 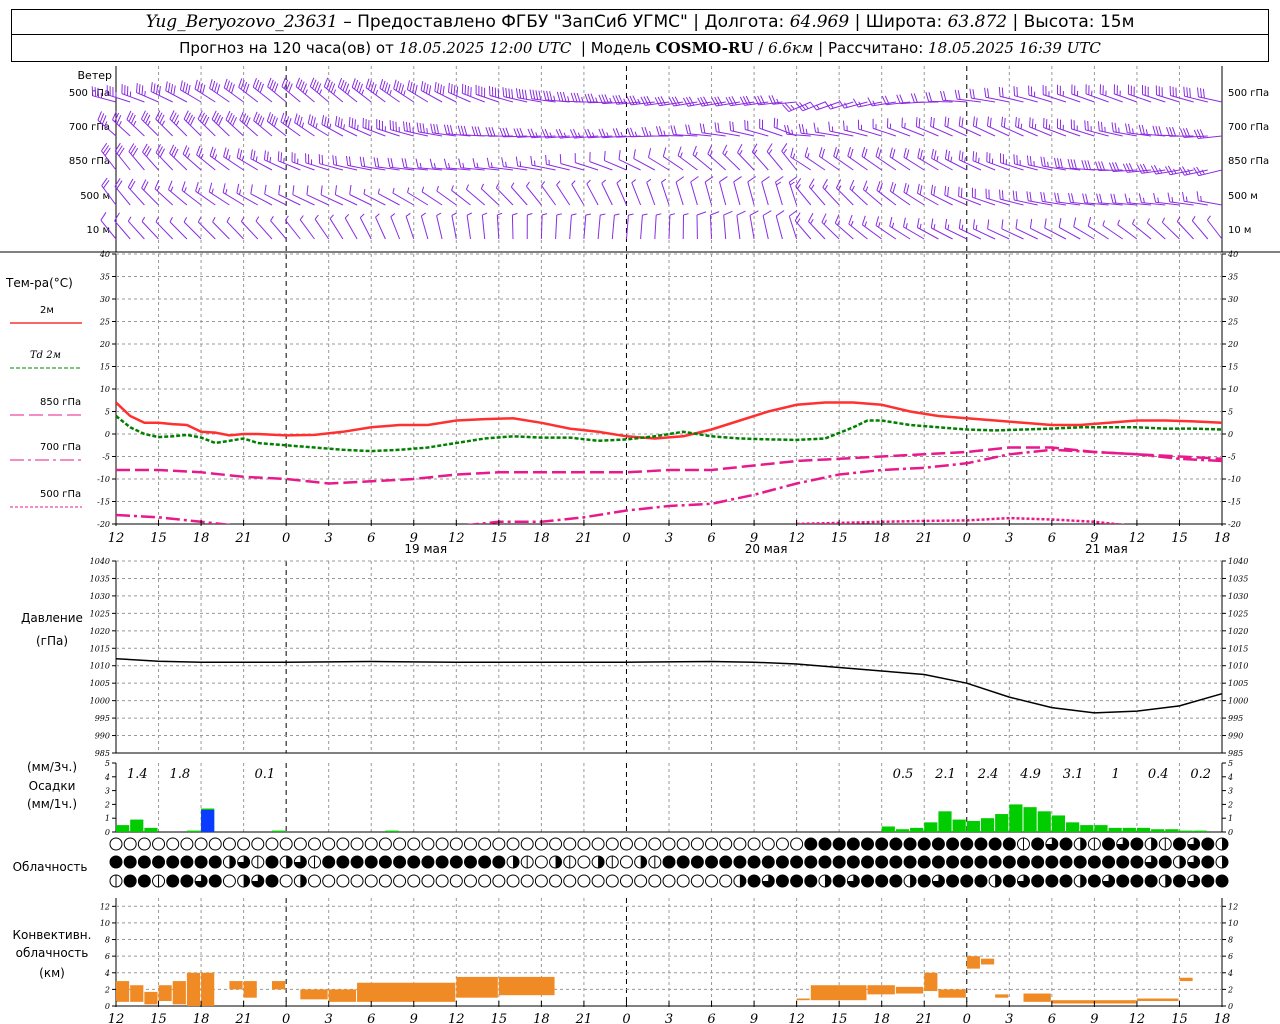 What do you see at coordinates (100, 648) in the screenshot?
I see `pressure-ytick-label: 1015` at bounding box center [100, 648].